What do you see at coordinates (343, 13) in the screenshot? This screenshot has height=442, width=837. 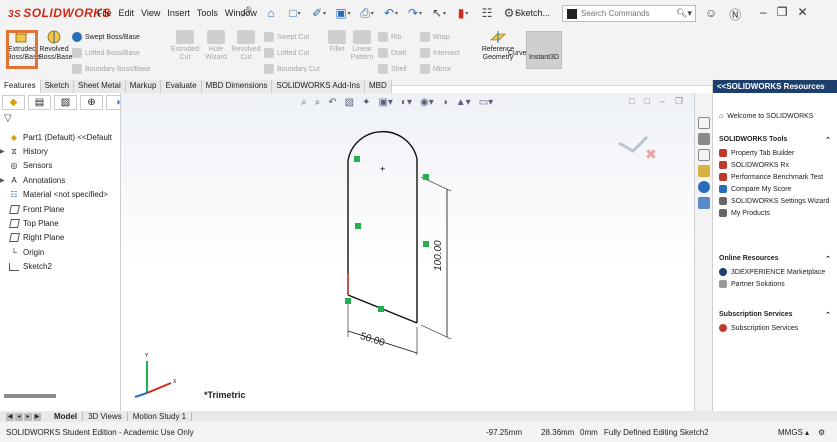 I see `save-icon: ▣ ▾` at bounding box center [343, 13].